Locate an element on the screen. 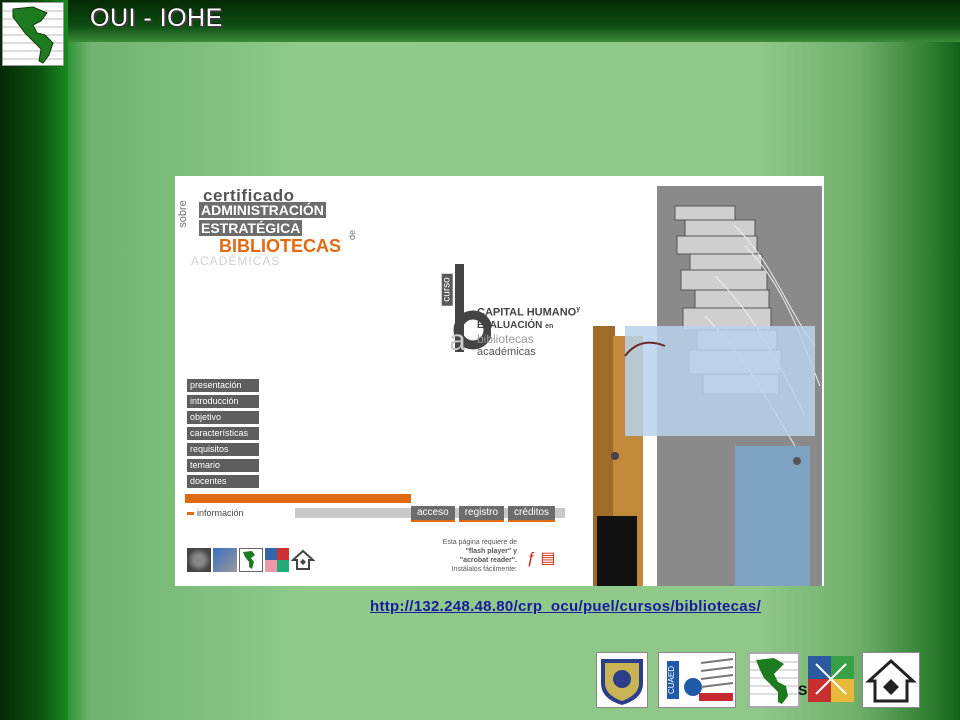 The width and height of the screenshot is (960, 720). menu-item-caracteristicas: características is located at coordinates (223, 433).